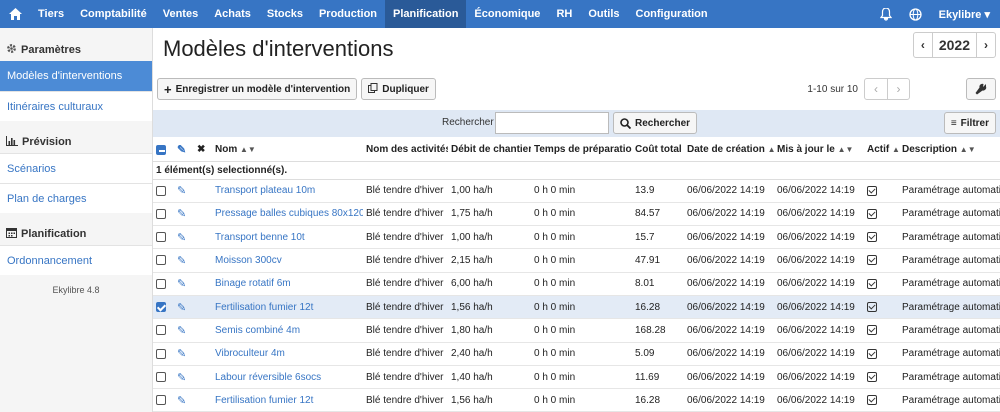 The width and height of the screenshot is (1000, 412). What do you see at coordinates (658, 150) in the screenshot?
I see `column-header-cost: Coût total` at bounding box center [658, 150].